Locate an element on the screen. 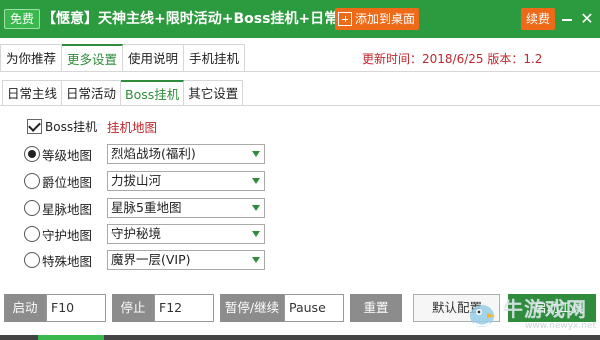 The height and width of the screenshot is (340, 600). start-tool-button: 启动工具 is located at coordinates (552, 308).